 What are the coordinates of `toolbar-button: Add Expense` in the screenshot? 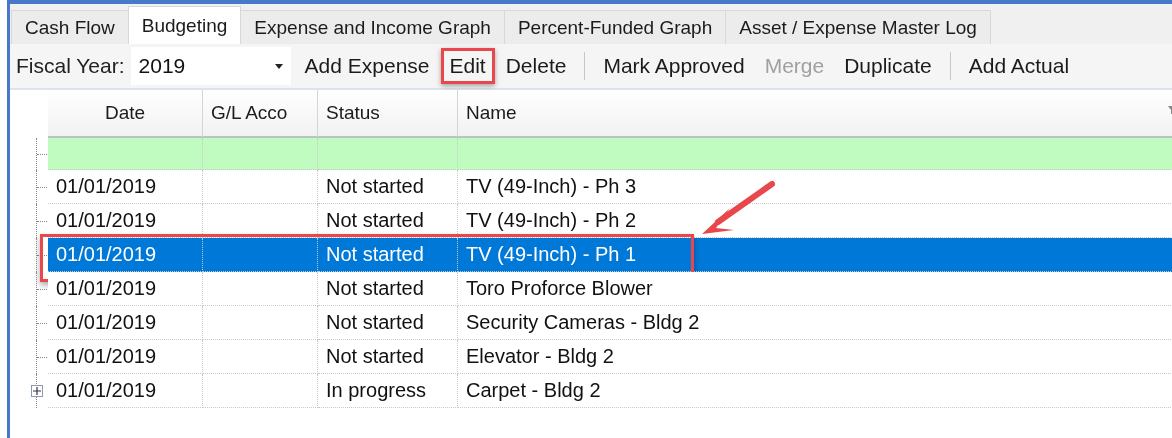 It's located at (367, 66).